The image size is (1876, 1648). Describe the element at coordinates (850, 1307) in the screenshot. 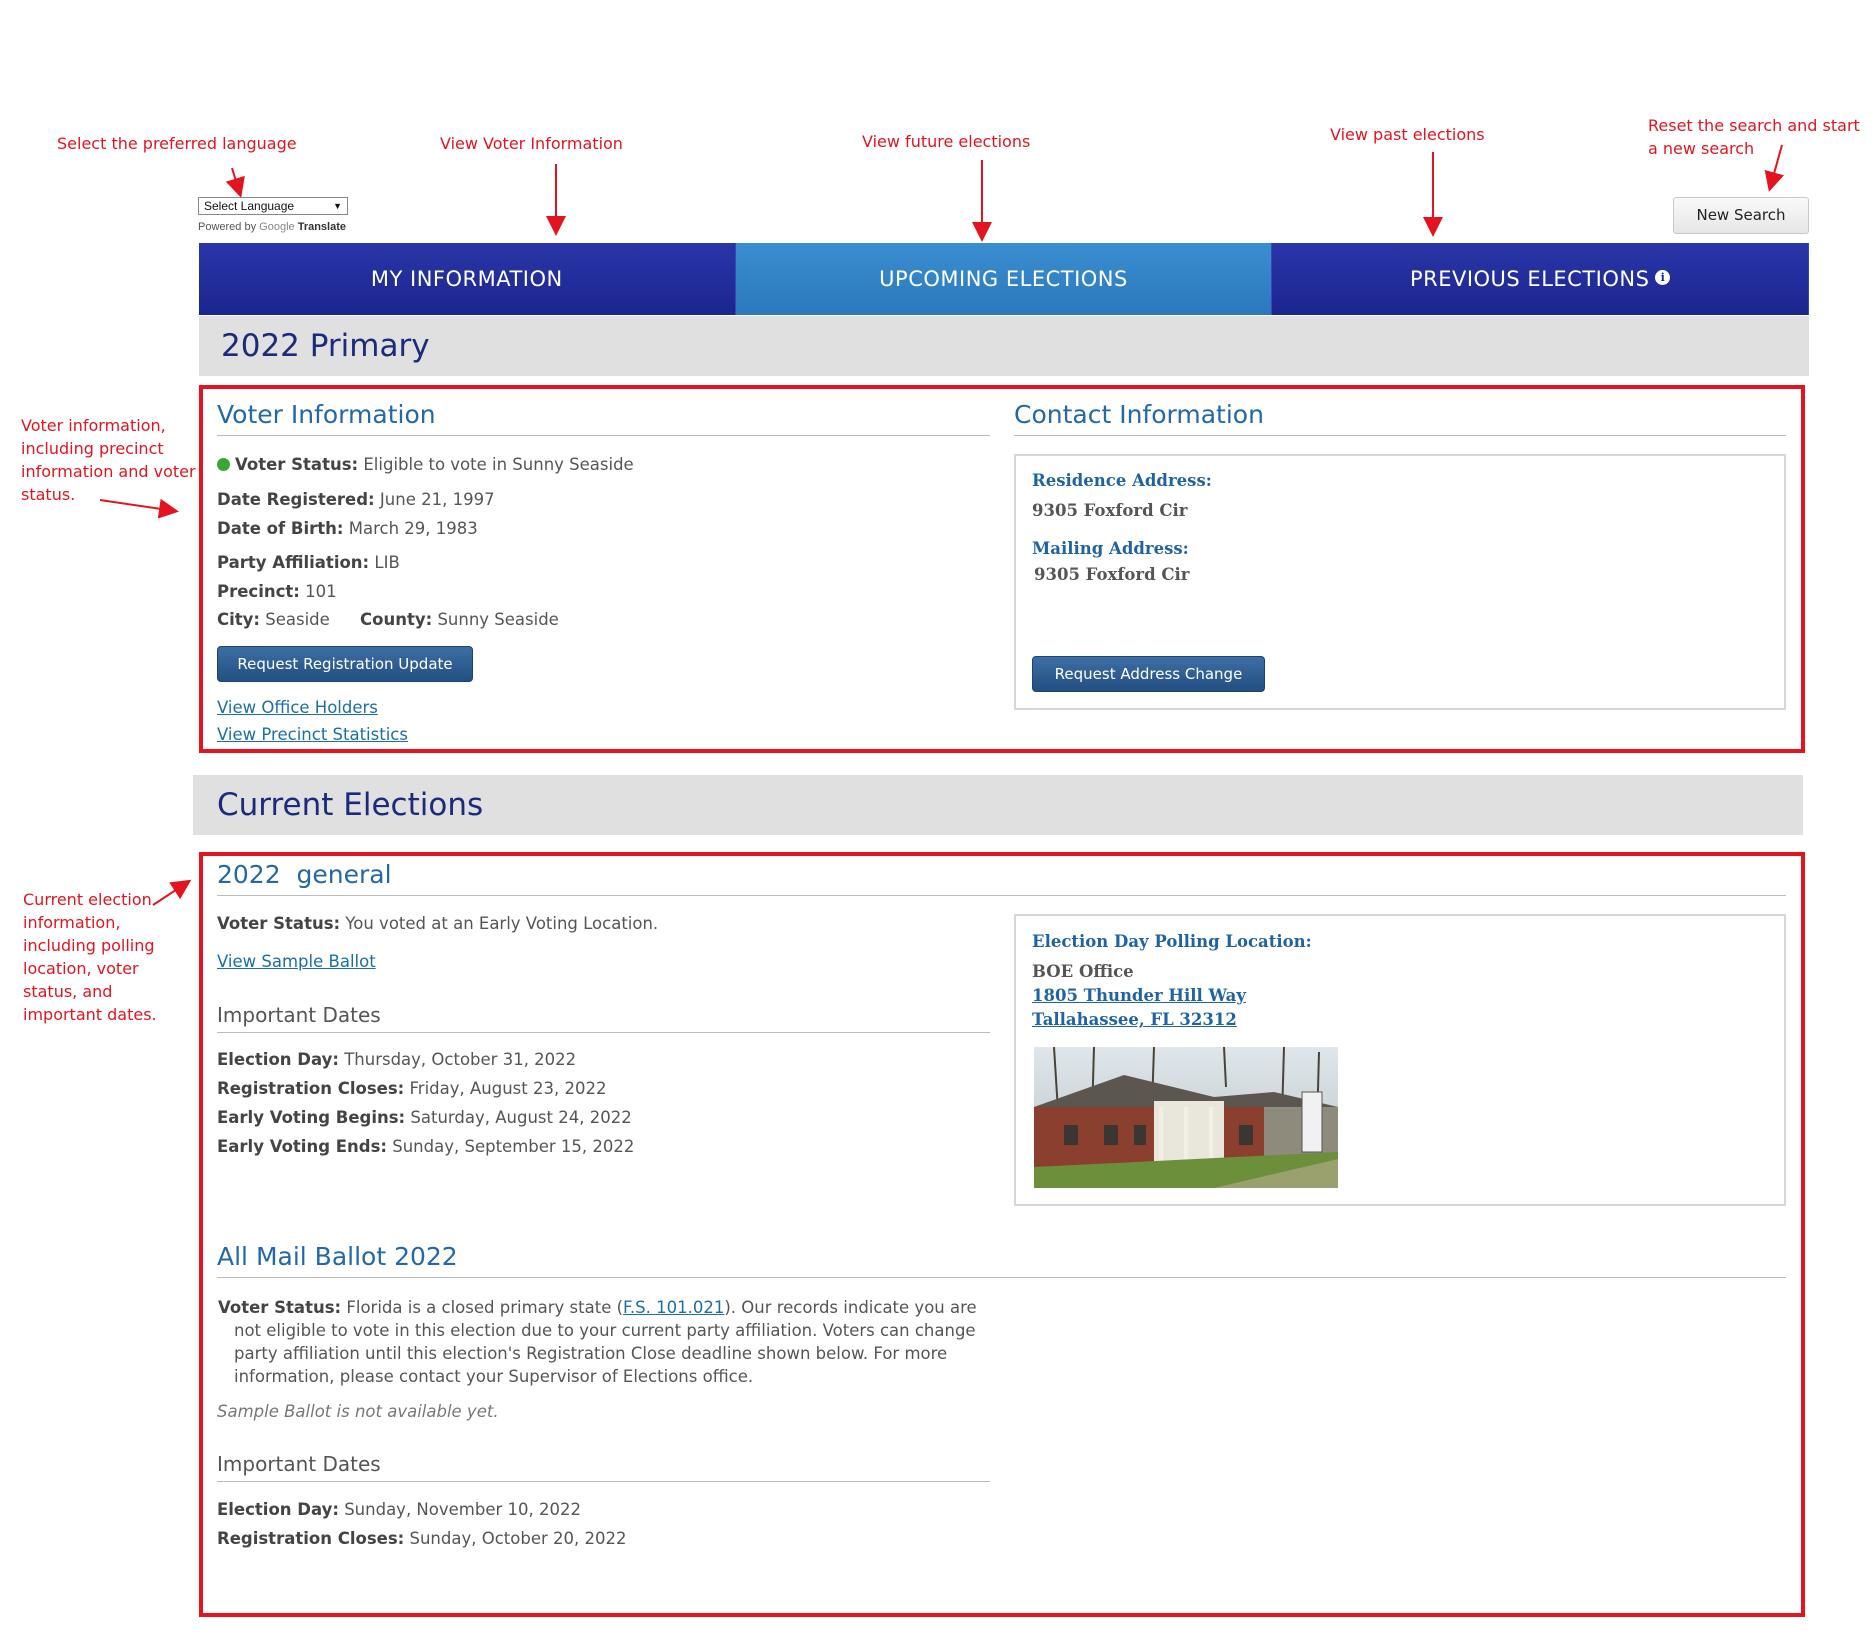

I see `mail-status-text: ). Our records indicate you are` at that location.